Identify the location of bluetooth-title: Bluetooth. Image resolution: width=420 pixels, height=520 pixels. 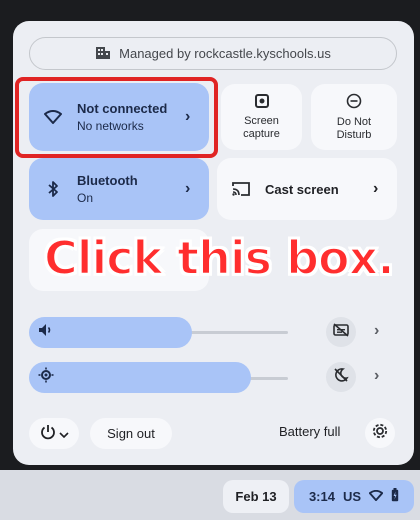
(107, 180).